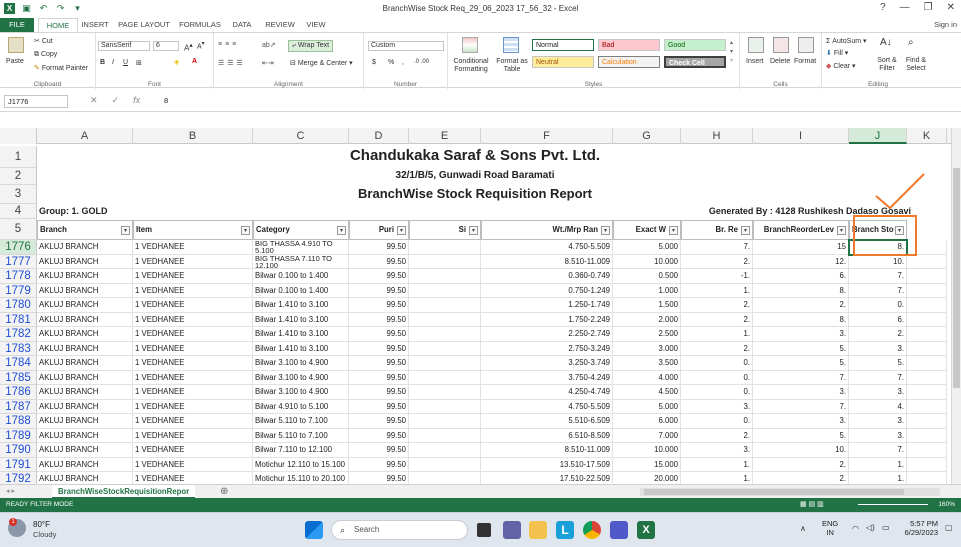 The height and width of the screenshot is (547, 961). What do you see at coordinates (956, 278) in the screenshot?
I see `vertical-scroll-thumb` at bounding box center [956, 278].